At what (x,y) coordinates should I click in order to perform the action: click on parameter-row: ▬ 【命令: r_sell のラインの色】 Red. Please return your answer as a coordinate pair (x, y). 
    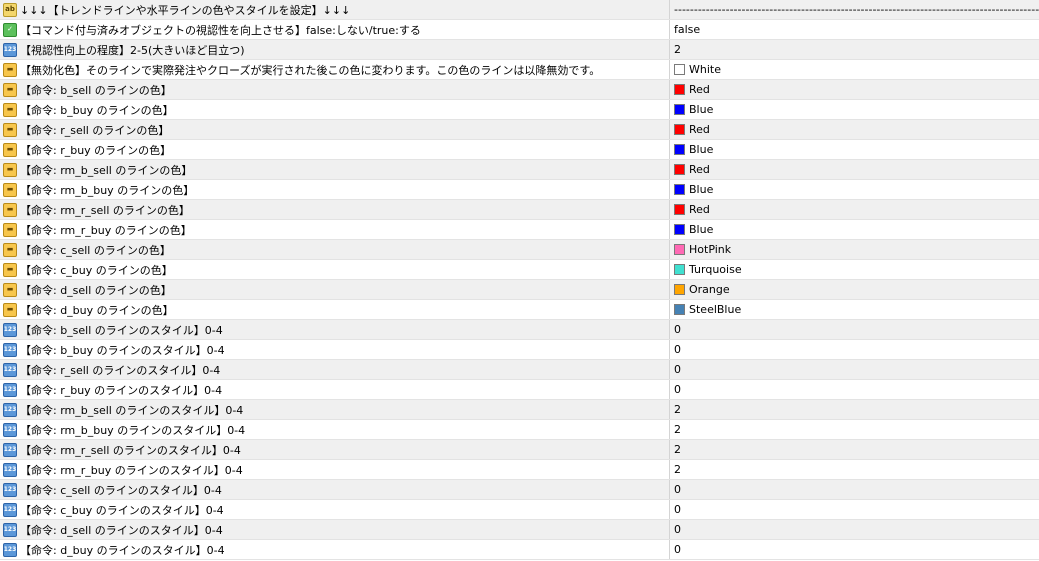
    Looking at the image, I should click on (519, 130).